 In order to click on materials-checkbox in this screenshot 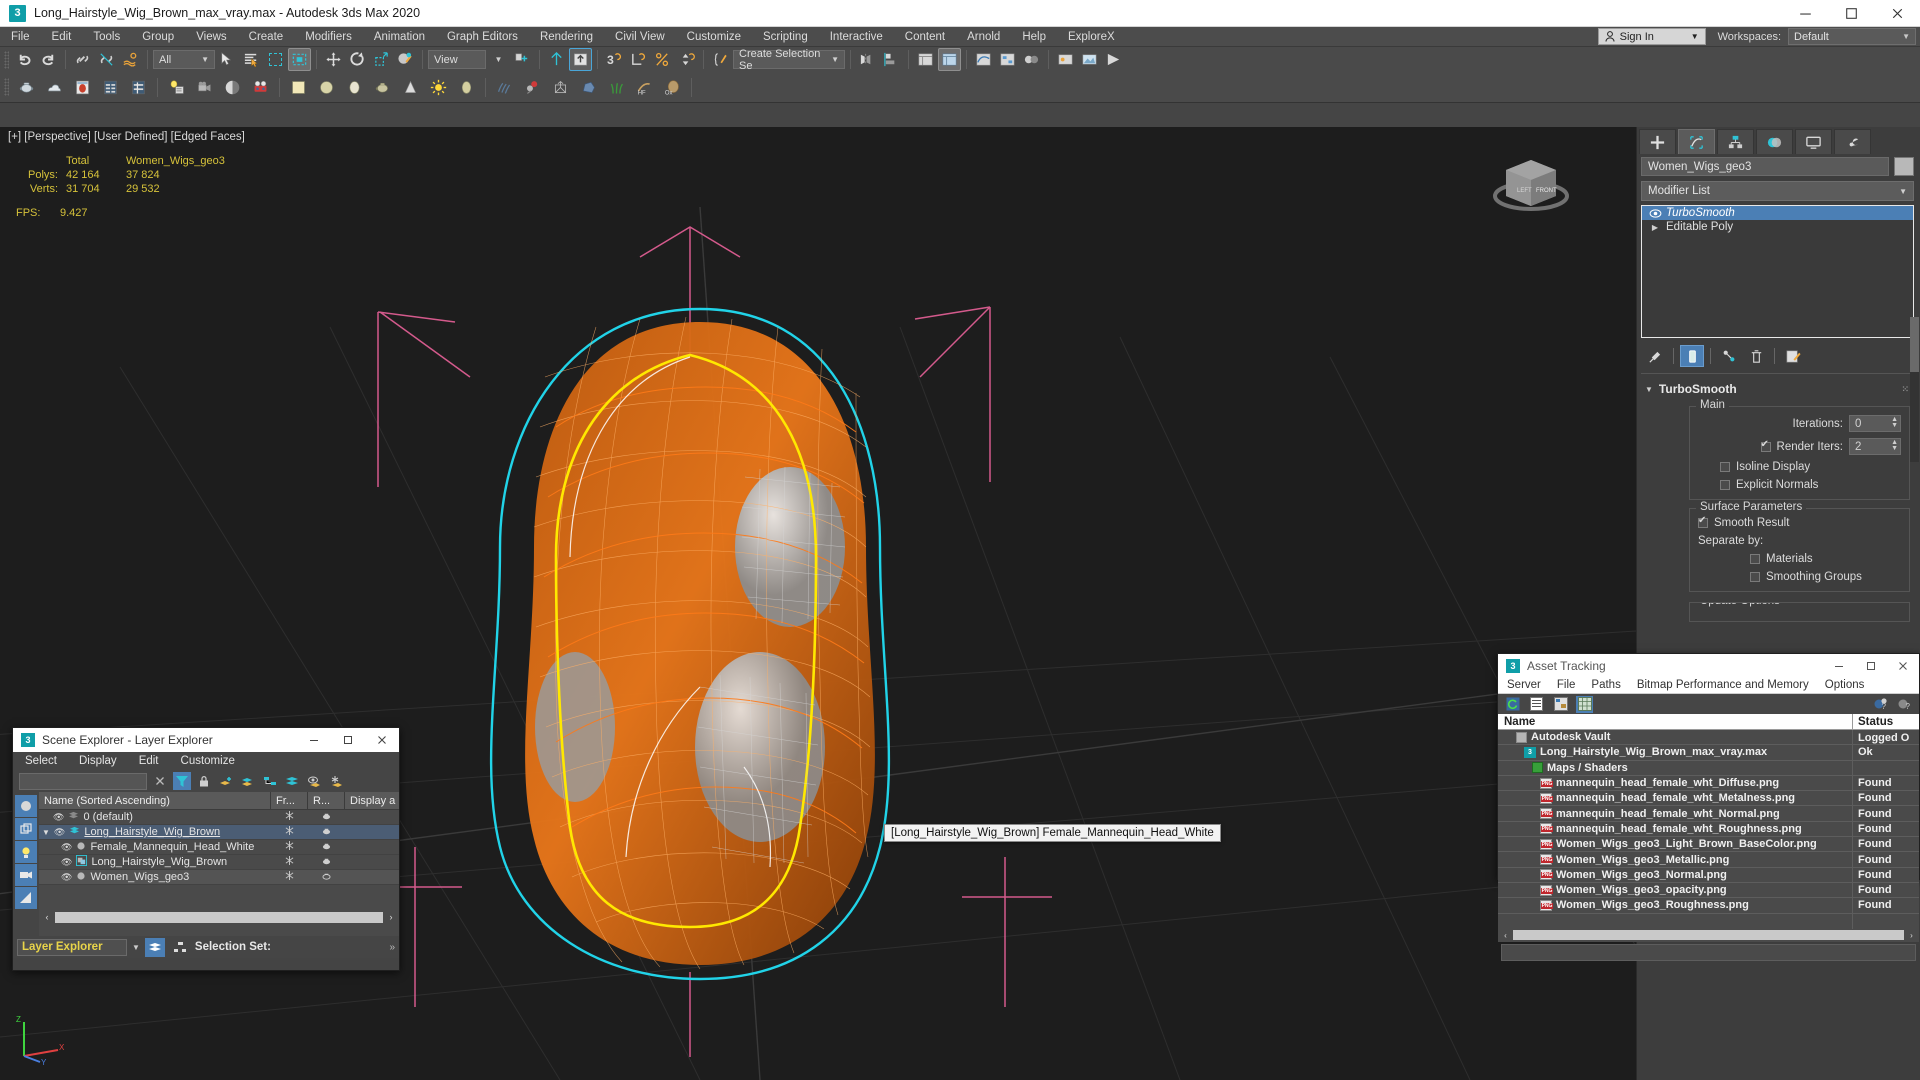, I will do `click(1755, 559)`.